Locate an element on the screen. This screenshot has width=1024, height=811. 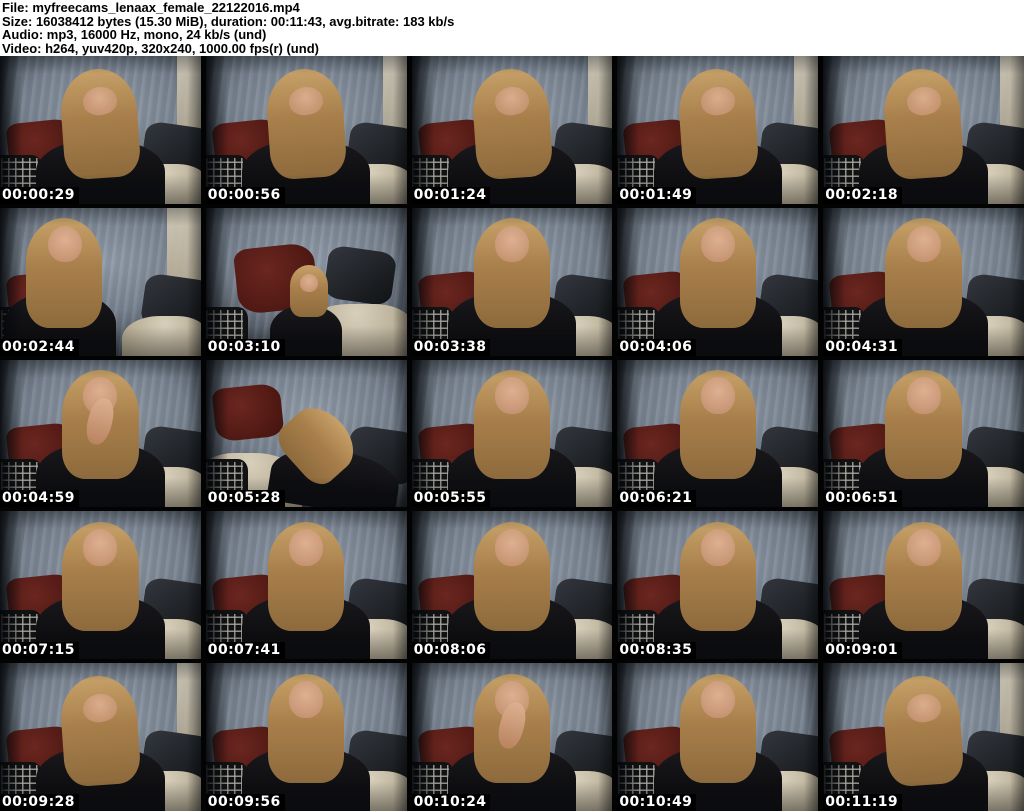
thumbnail-timestamp: 00:03:38 is located at coordinates (451, 347).